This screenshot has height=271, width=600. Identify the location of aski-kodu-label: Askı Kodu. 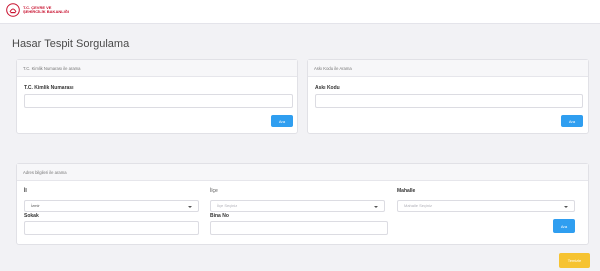
(327, 88).